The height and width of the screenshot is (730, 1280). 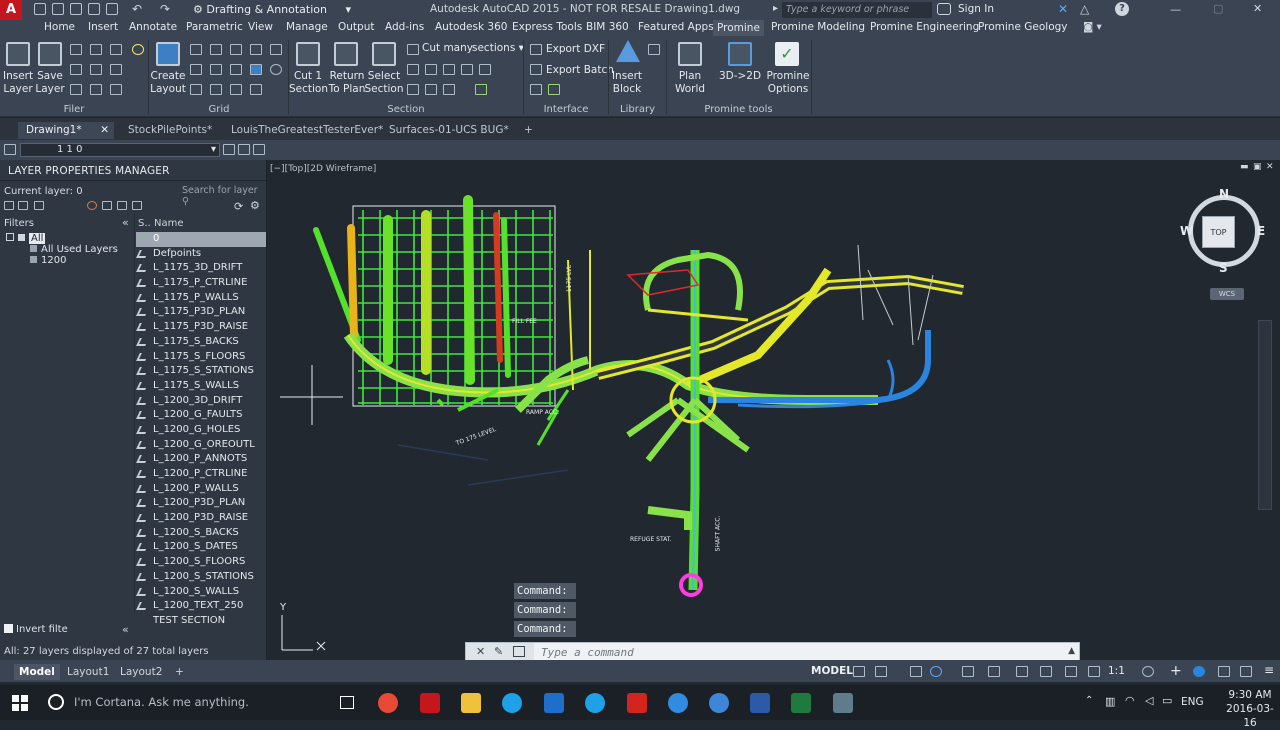 I want to click on refresh-icon: ⟳, so click(x=238, y=206).